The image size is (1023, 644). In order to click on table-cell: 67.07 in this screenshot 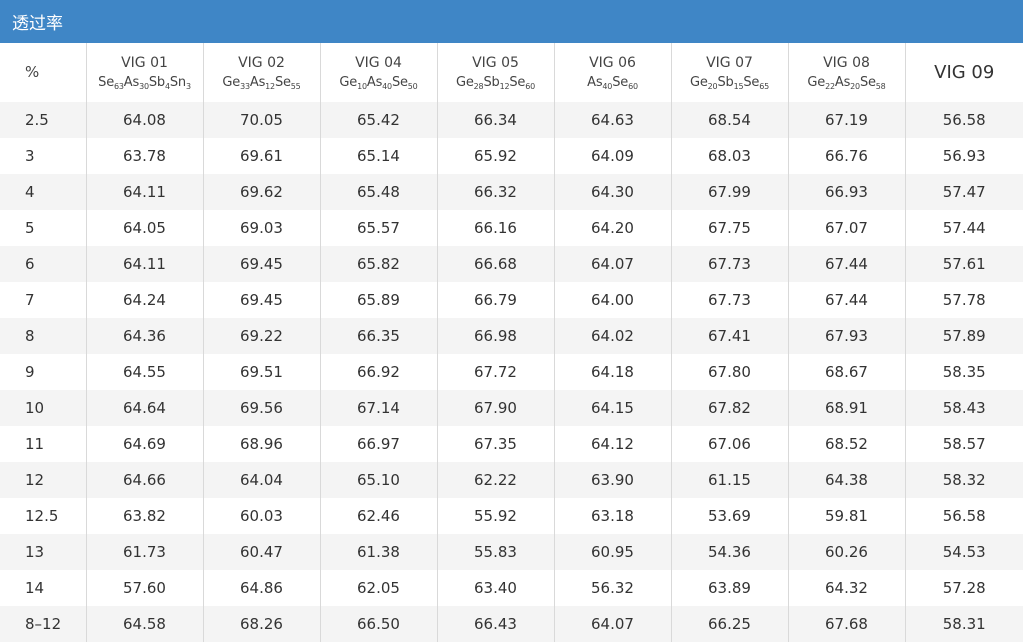, I will do `click(846, 228)`.